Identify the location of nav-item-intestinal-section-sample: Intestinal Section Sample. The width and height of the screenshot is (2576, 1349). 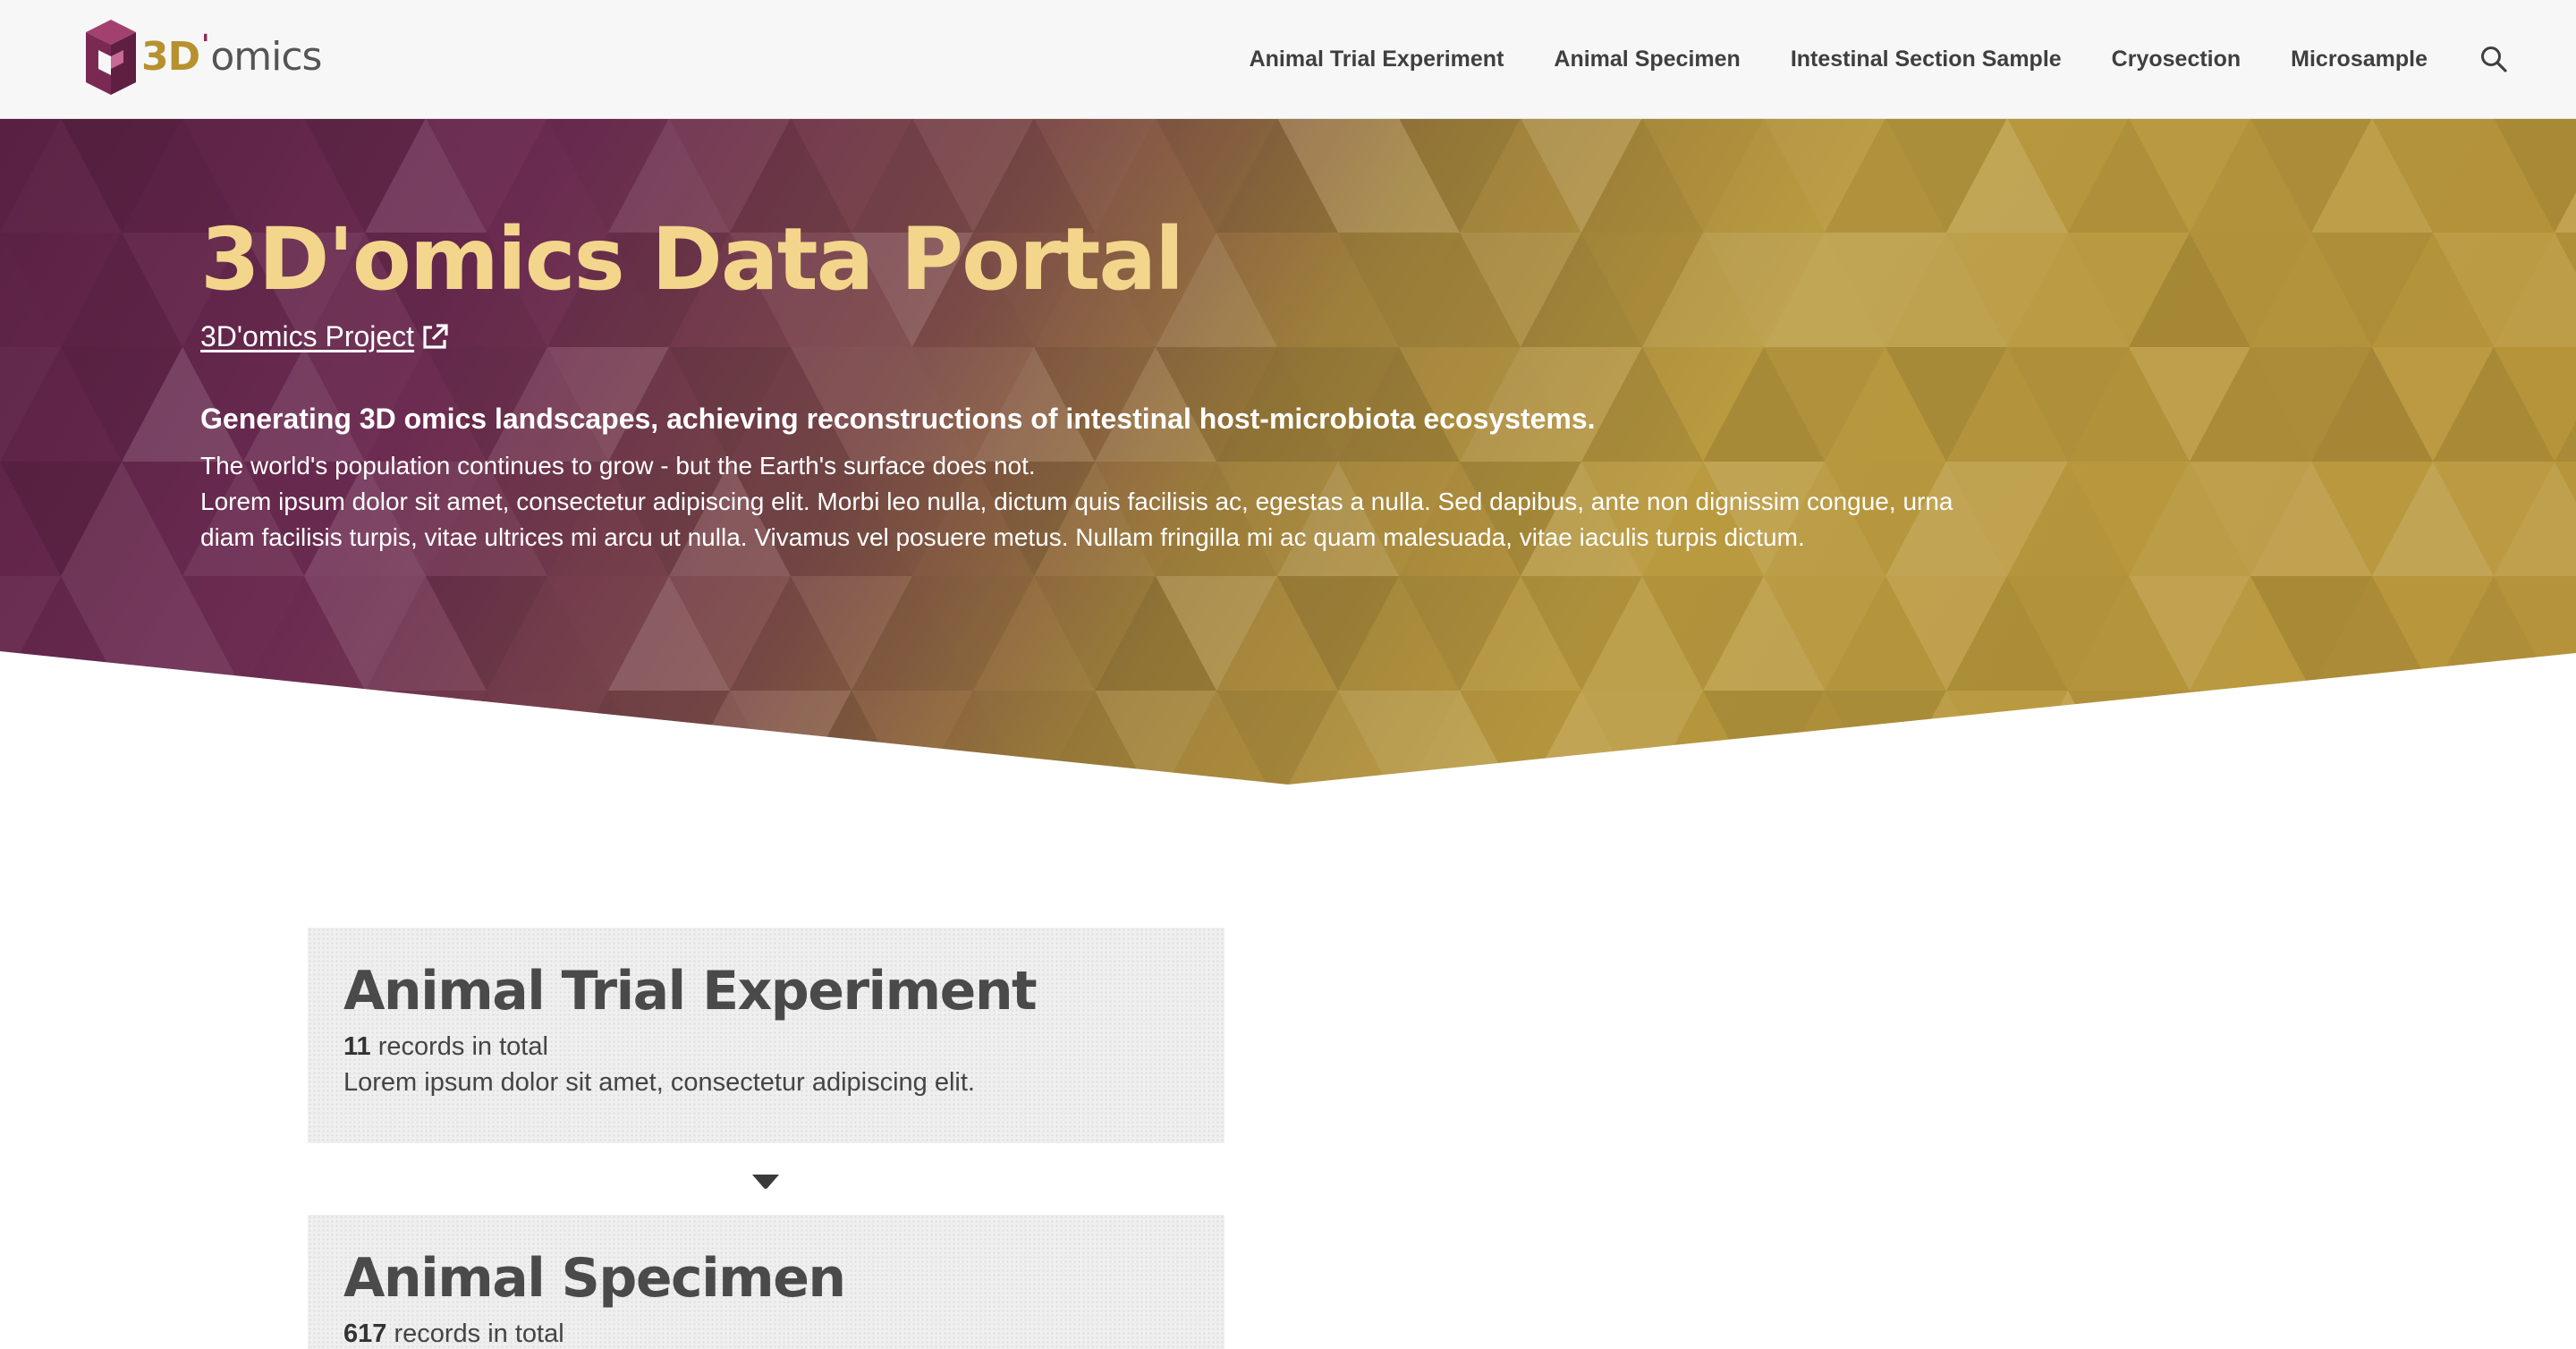
(1926, 59).